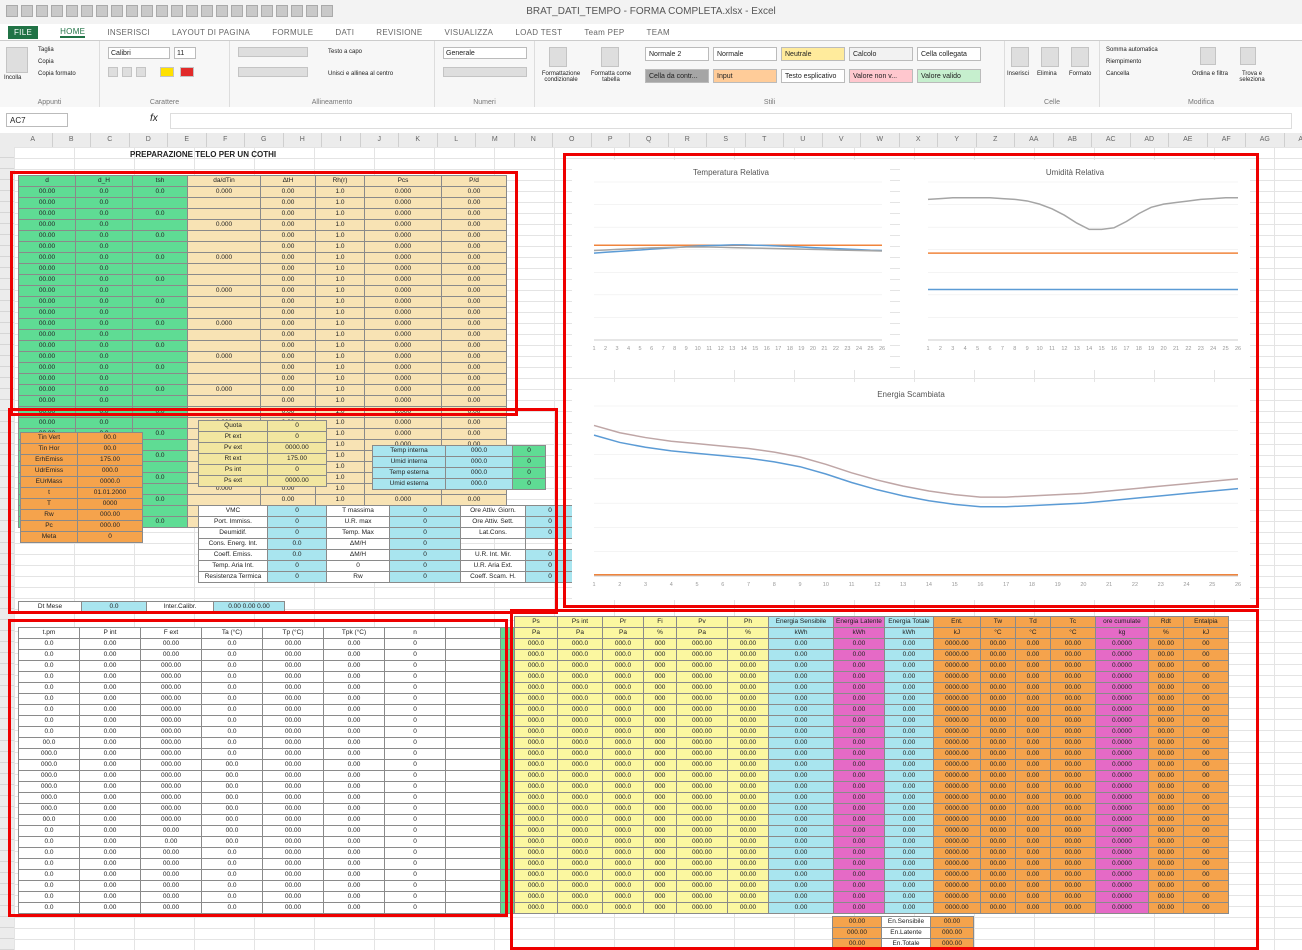 The width and height of the screenshot is (1302, 950). Describe the element at coordinates (110, 460) in the screenshot. I see `table-cell: 175.00` at that location.